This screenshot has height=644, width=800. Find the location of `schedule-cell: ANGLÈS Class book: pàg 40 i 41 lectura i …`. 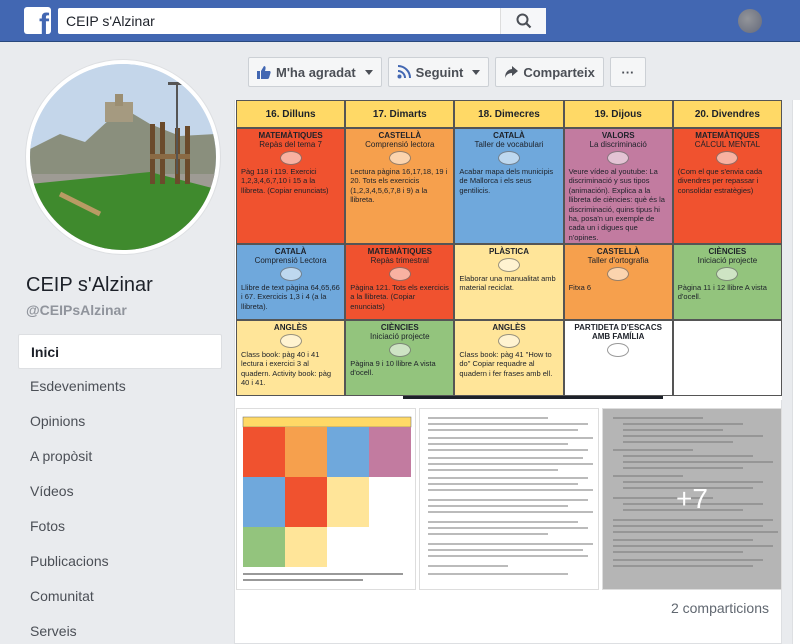

schedule-cell: ANGLÈS Class book: pàg 40 i 41 lectura i … is located at coordinates (291, 358).